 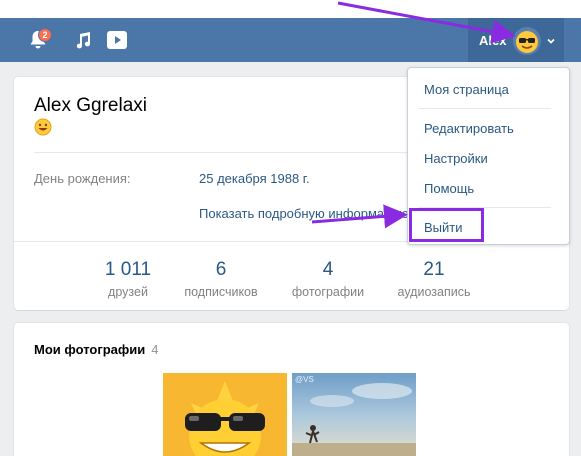 I want to click on notification-badge: 2, so click(x=45, y=35).